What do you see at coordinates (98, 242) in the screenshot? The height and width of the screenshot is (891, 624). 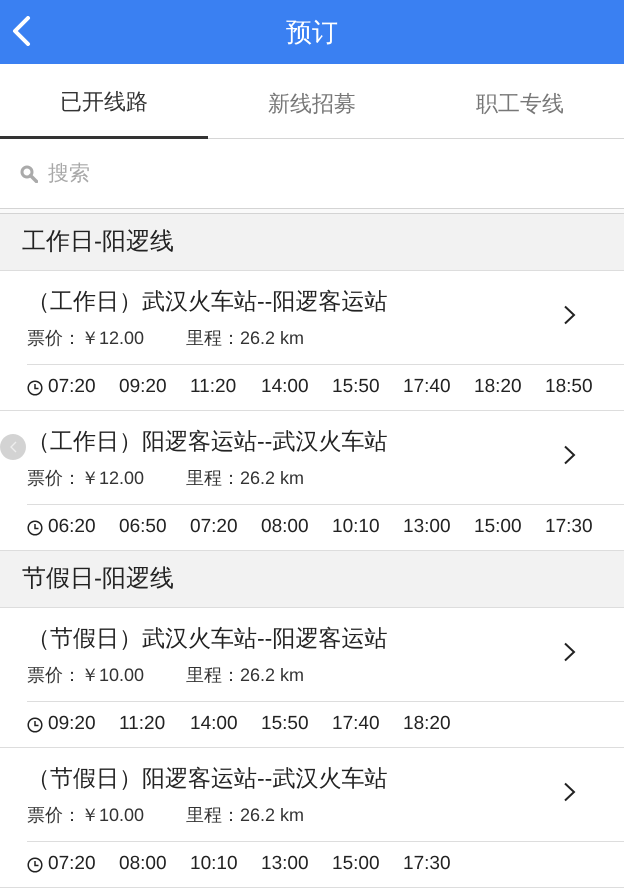 I see `group-title: 工作日-阳逻线` at bounding box center [98, 242].